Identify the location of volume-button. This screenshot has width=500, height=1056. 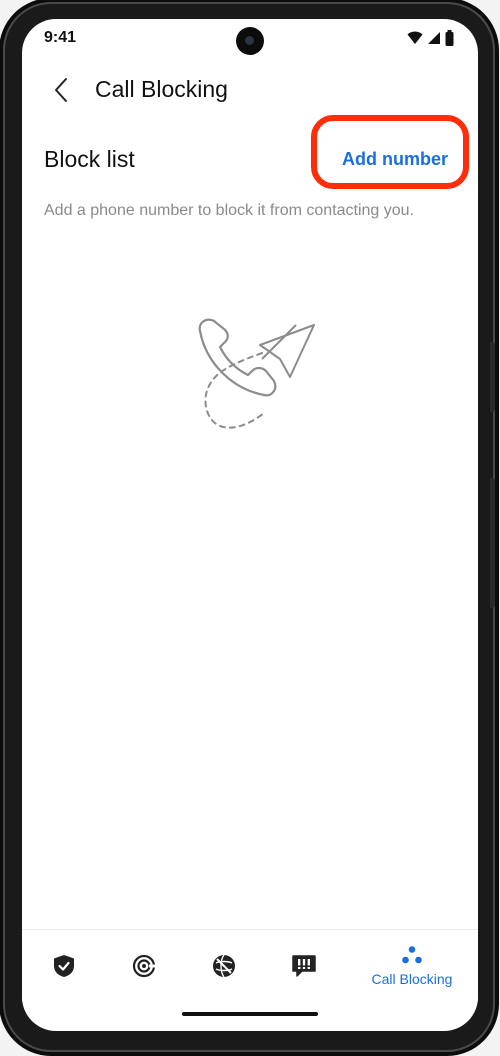
(492, 377).